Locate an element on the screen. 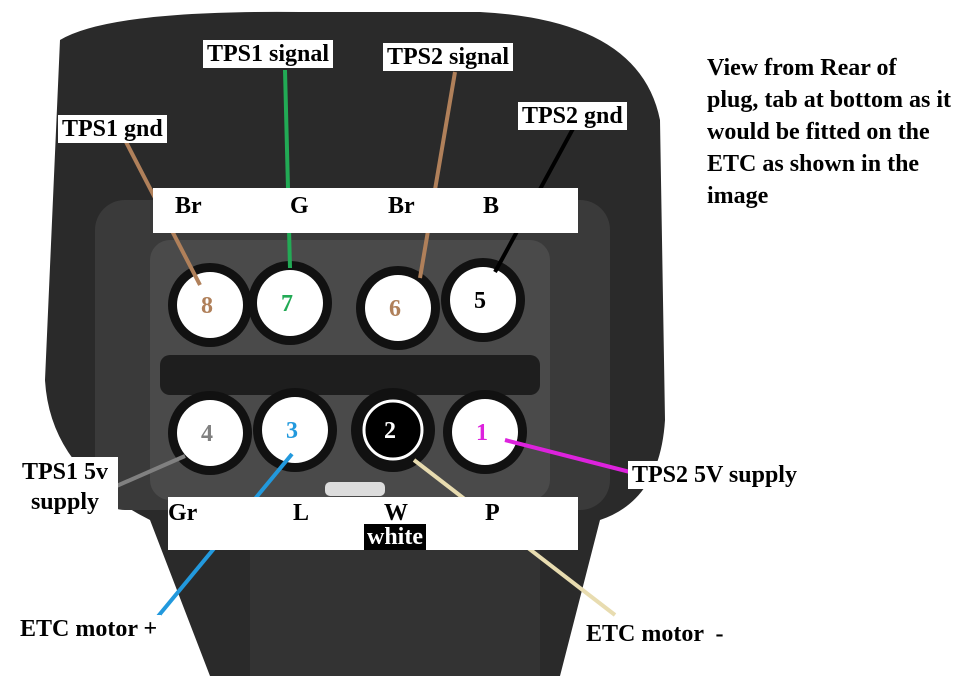  label-tps2-5v-supply: TPS2 5V supply is located at coordinates (714, 475).